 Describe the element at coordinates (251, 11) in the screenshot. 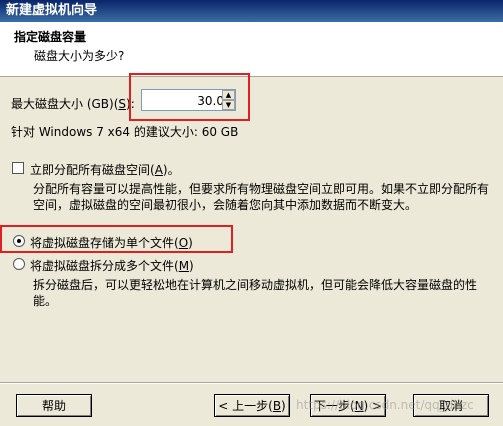

I see `window-title: 新建虚拟机向导` at that location.